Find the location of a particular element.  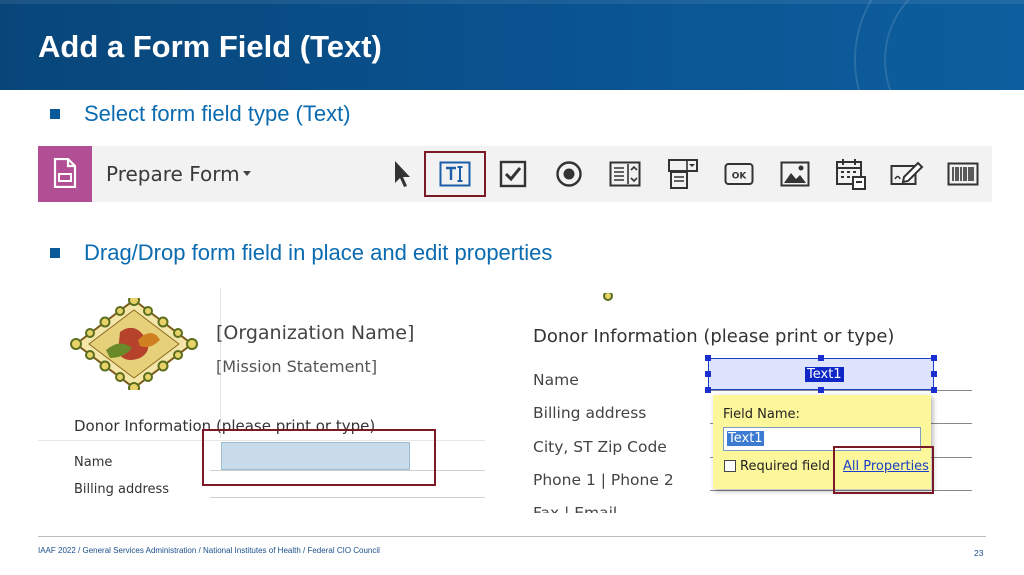

logo-fragment is located at coordinates (608, 297).